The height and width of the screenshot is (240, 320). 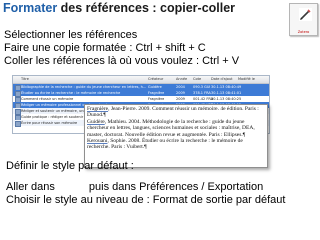 What do you see at coordinates (222, 79) in the screenshot?
I see `column-header-date-added: Date d'ajout` at bounding box center [222, 79].